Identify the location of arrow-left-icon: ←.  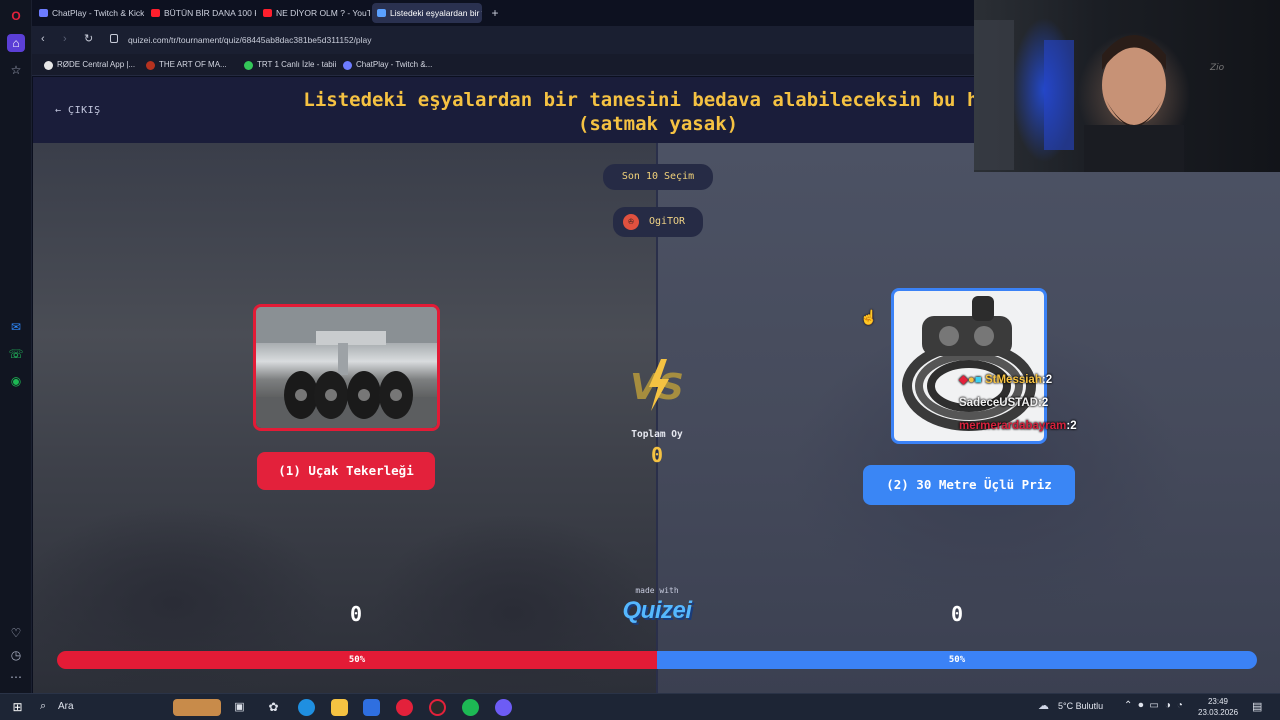
(62, 110).